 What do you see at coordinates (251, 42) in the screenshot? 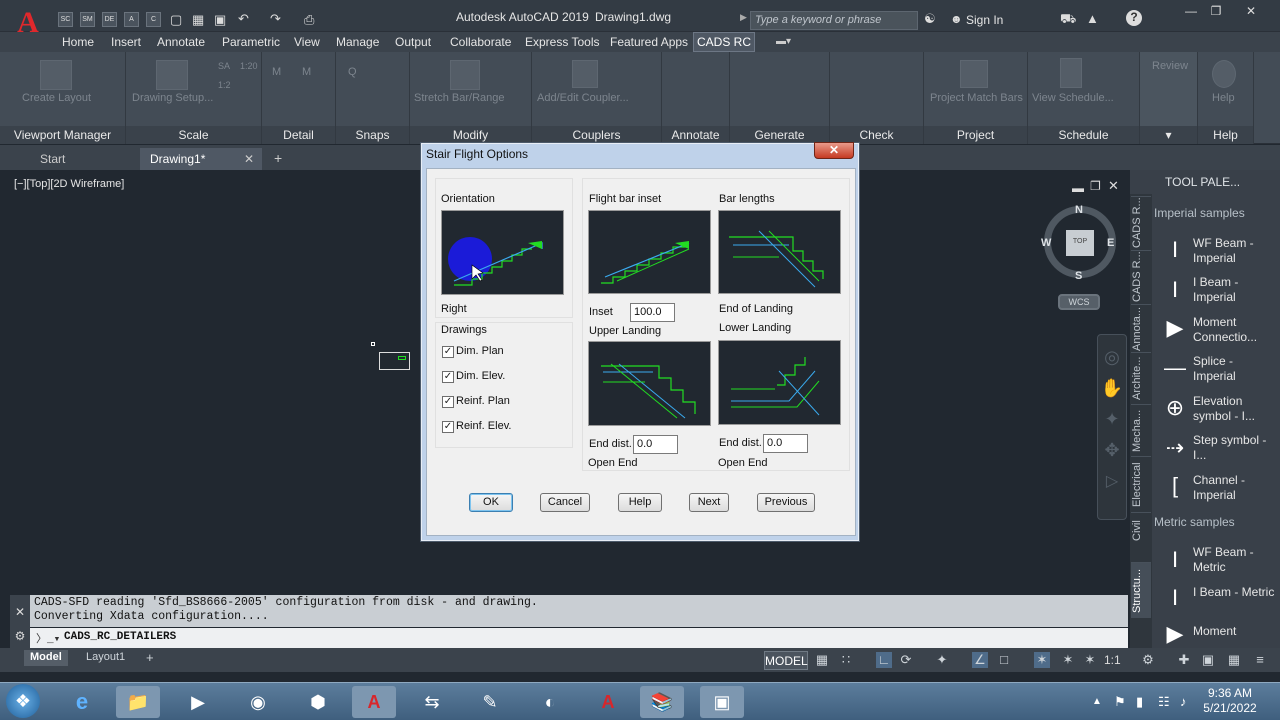
I see `tab-parametric: Parametric` at bounding box center [251, 42].